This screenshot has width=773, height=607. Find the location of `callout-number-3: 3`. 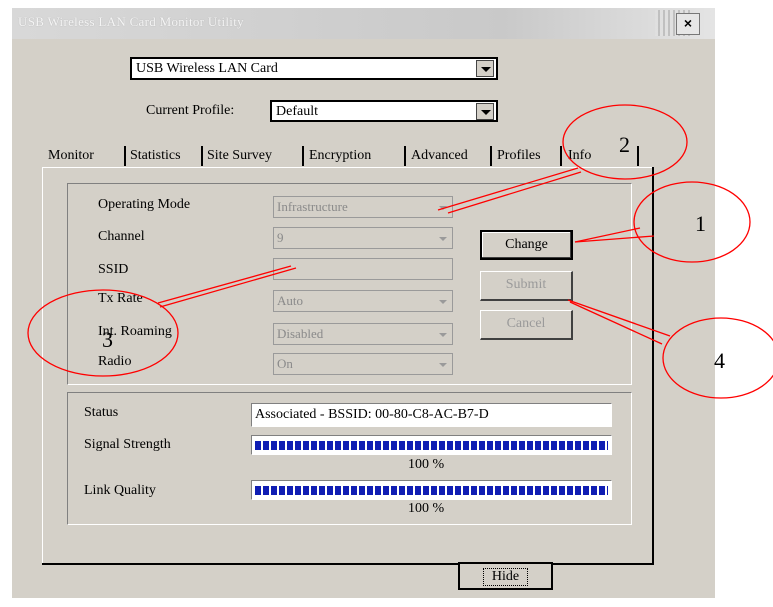

callout-number-3: 3 is located at coordinates (107, 339).